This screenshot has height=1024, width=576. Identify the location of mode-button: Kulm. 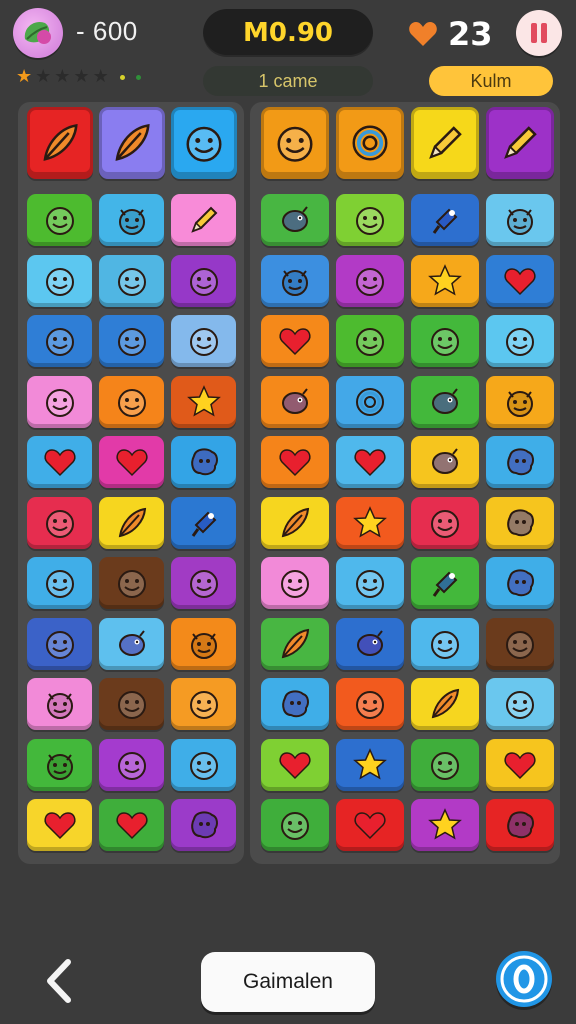
(491, 81).